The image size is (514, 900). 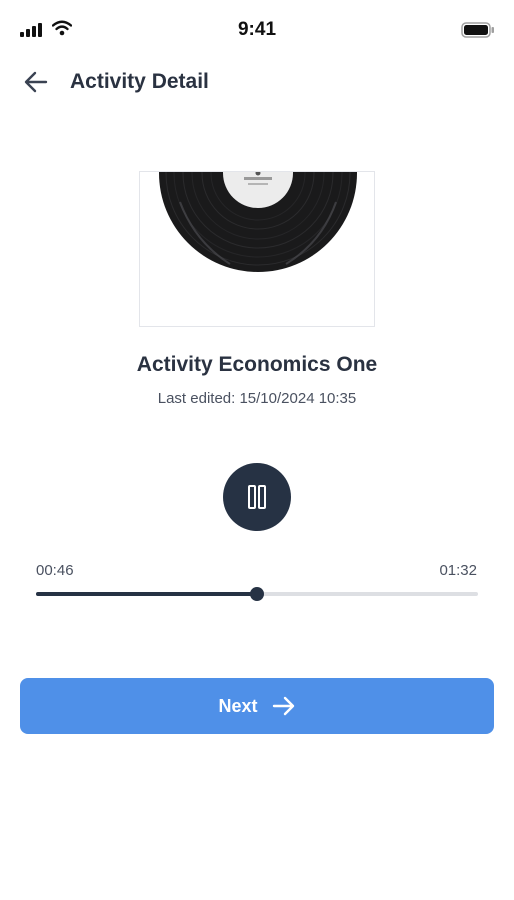 I want to click on arrow-left-icon, so click(x=36, y=82).